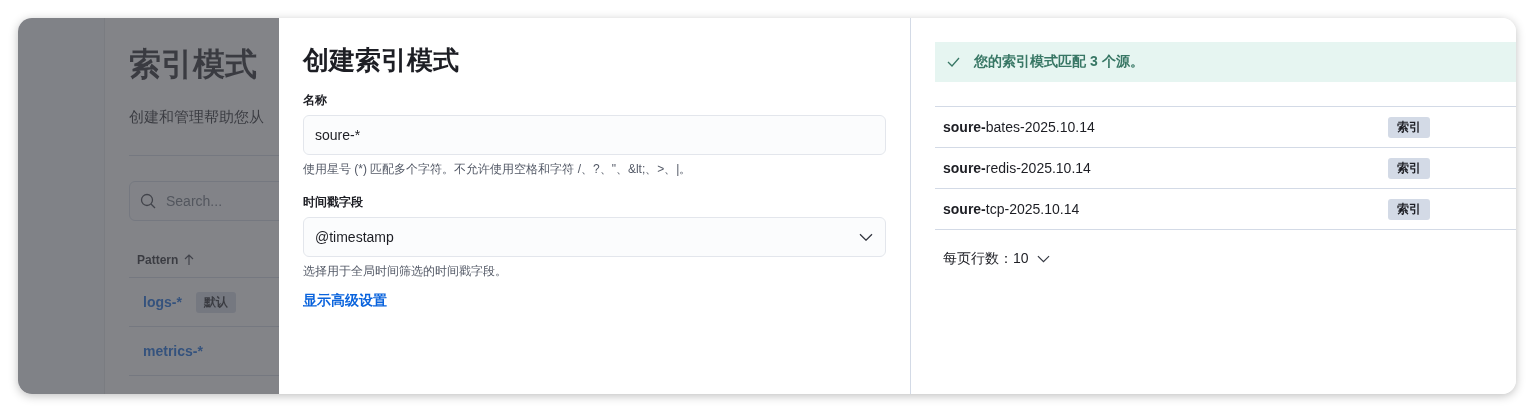 The width and height of the screenshot is (1534, 412). Describe the element at coordinates (405, 271) in the screenshot. I see `help-text: 选择用于全局时间筛选的时间戳字段。` at that location.